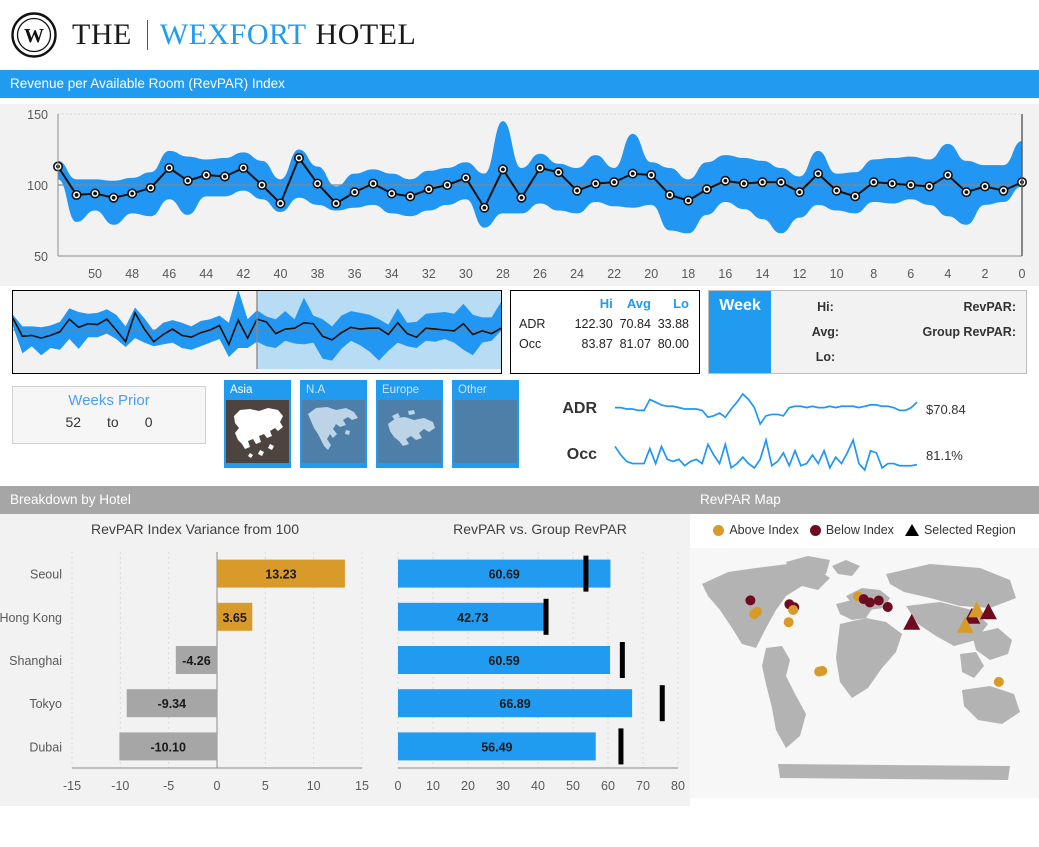 This screenshot has height=847, width=1039. What do you see at coordinates (540, 529) in the screenshot?
I see `revpar-vs-group-title: RevPAR vs. Group RevPAR` at bounding box center [540, 529].